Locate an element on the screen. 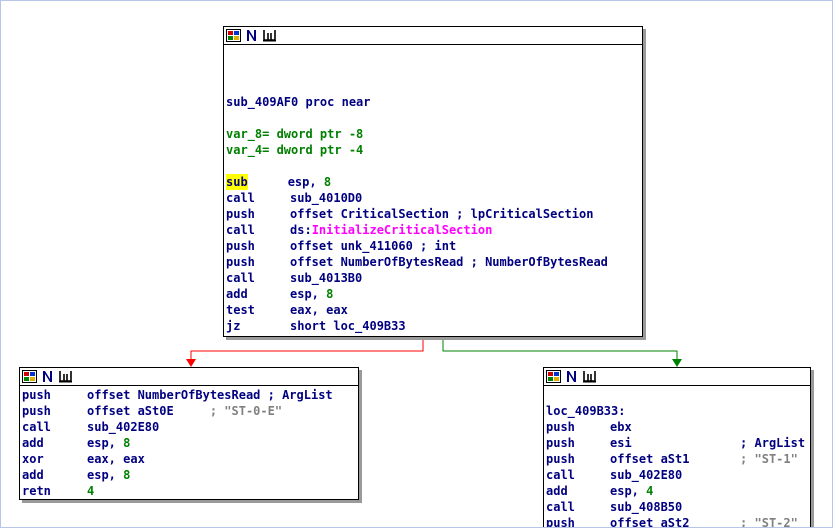  instruction-line: xor eax, eax is located at coordinates (189, 459).